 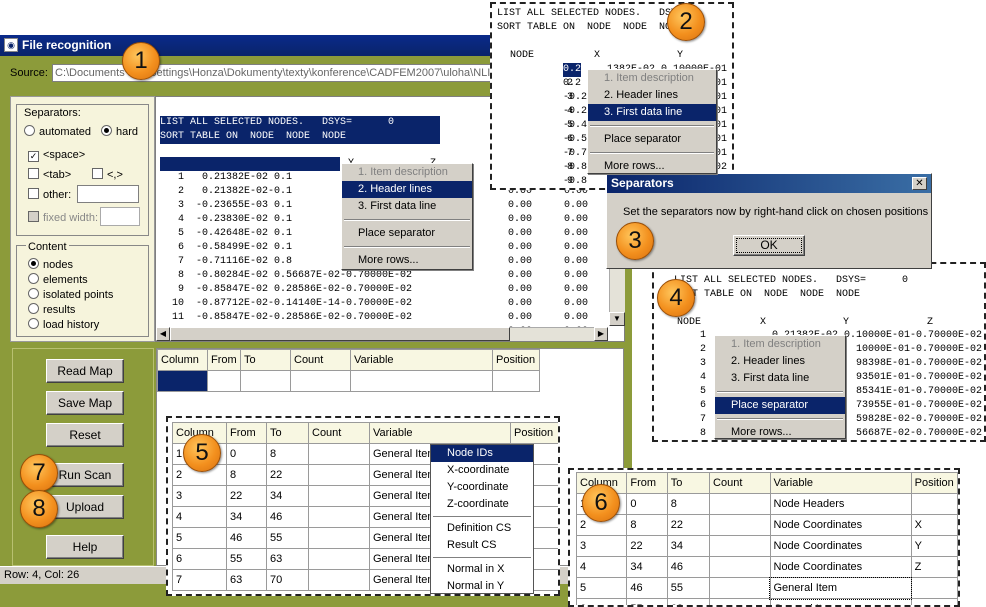 What do you see at coordinates (58, 279) in the screenshot?
I see `content-radio-elements: elements` at bounding box center [58, 279].